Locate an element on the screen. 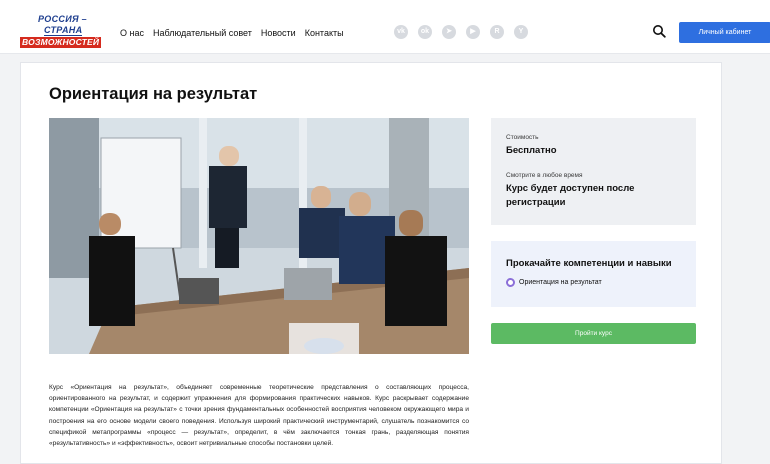  nav-item-contacts: Контакты is located at coordinates (324, 33).